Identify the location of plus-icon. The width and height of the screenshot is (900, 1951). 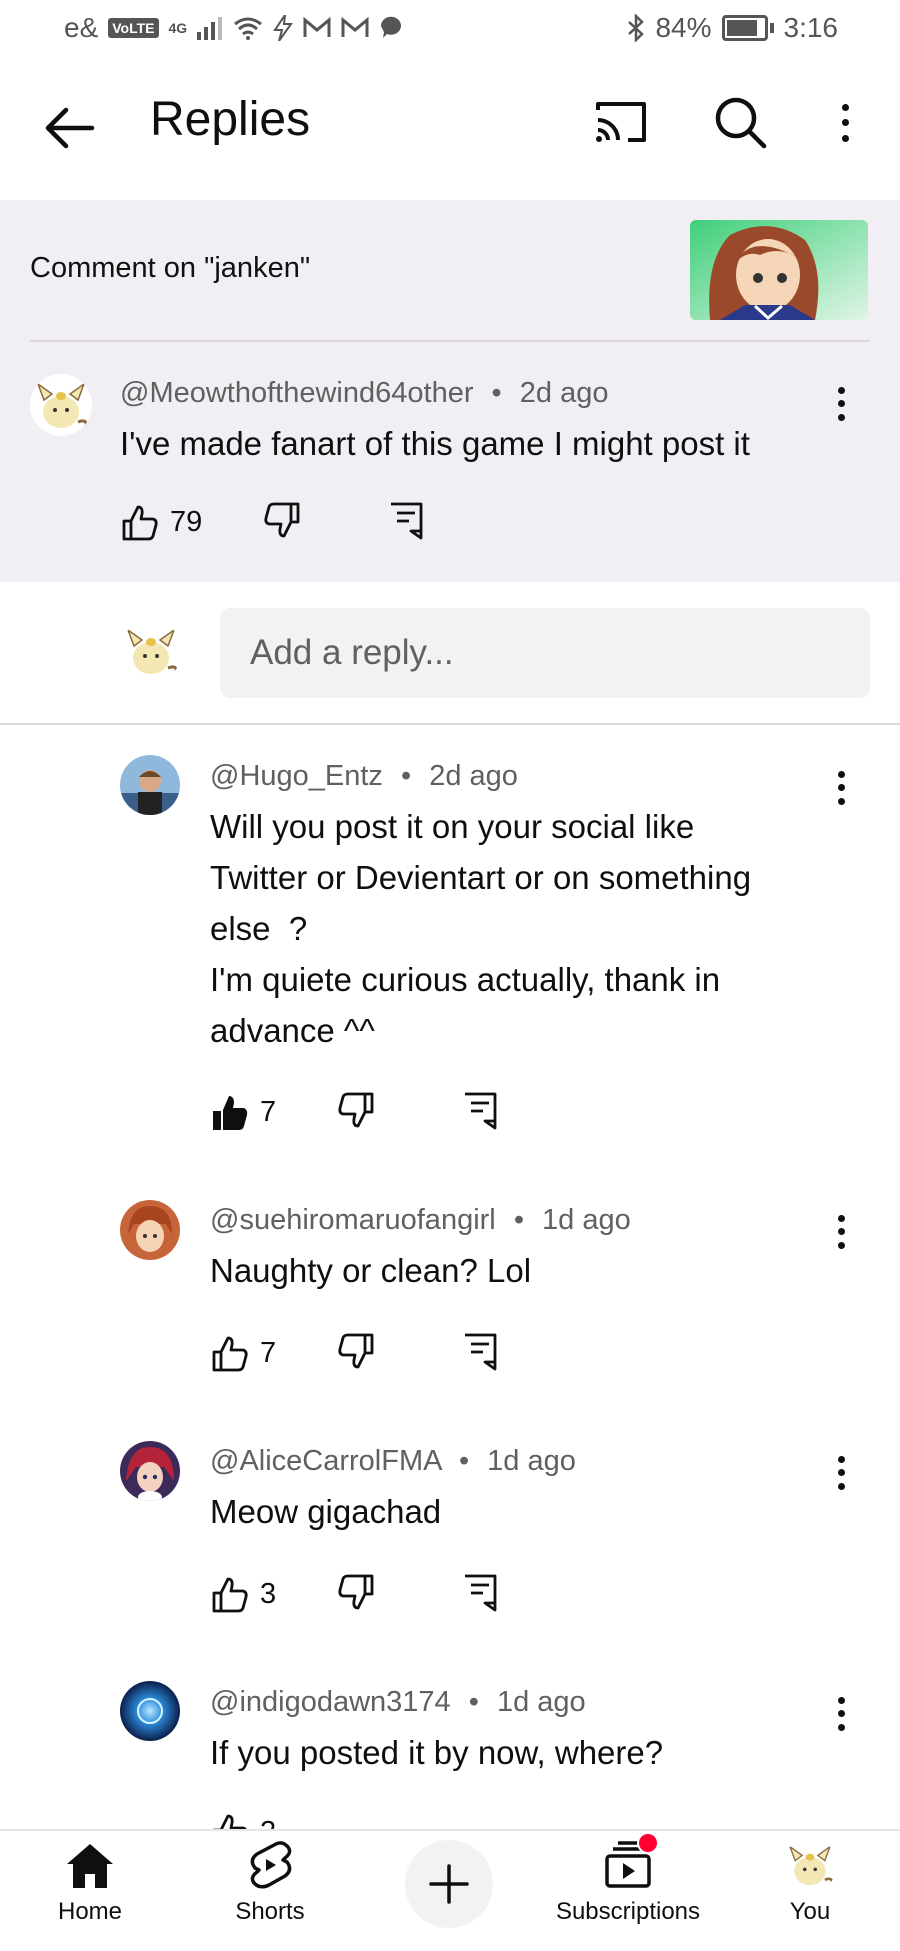
(449, 1884).